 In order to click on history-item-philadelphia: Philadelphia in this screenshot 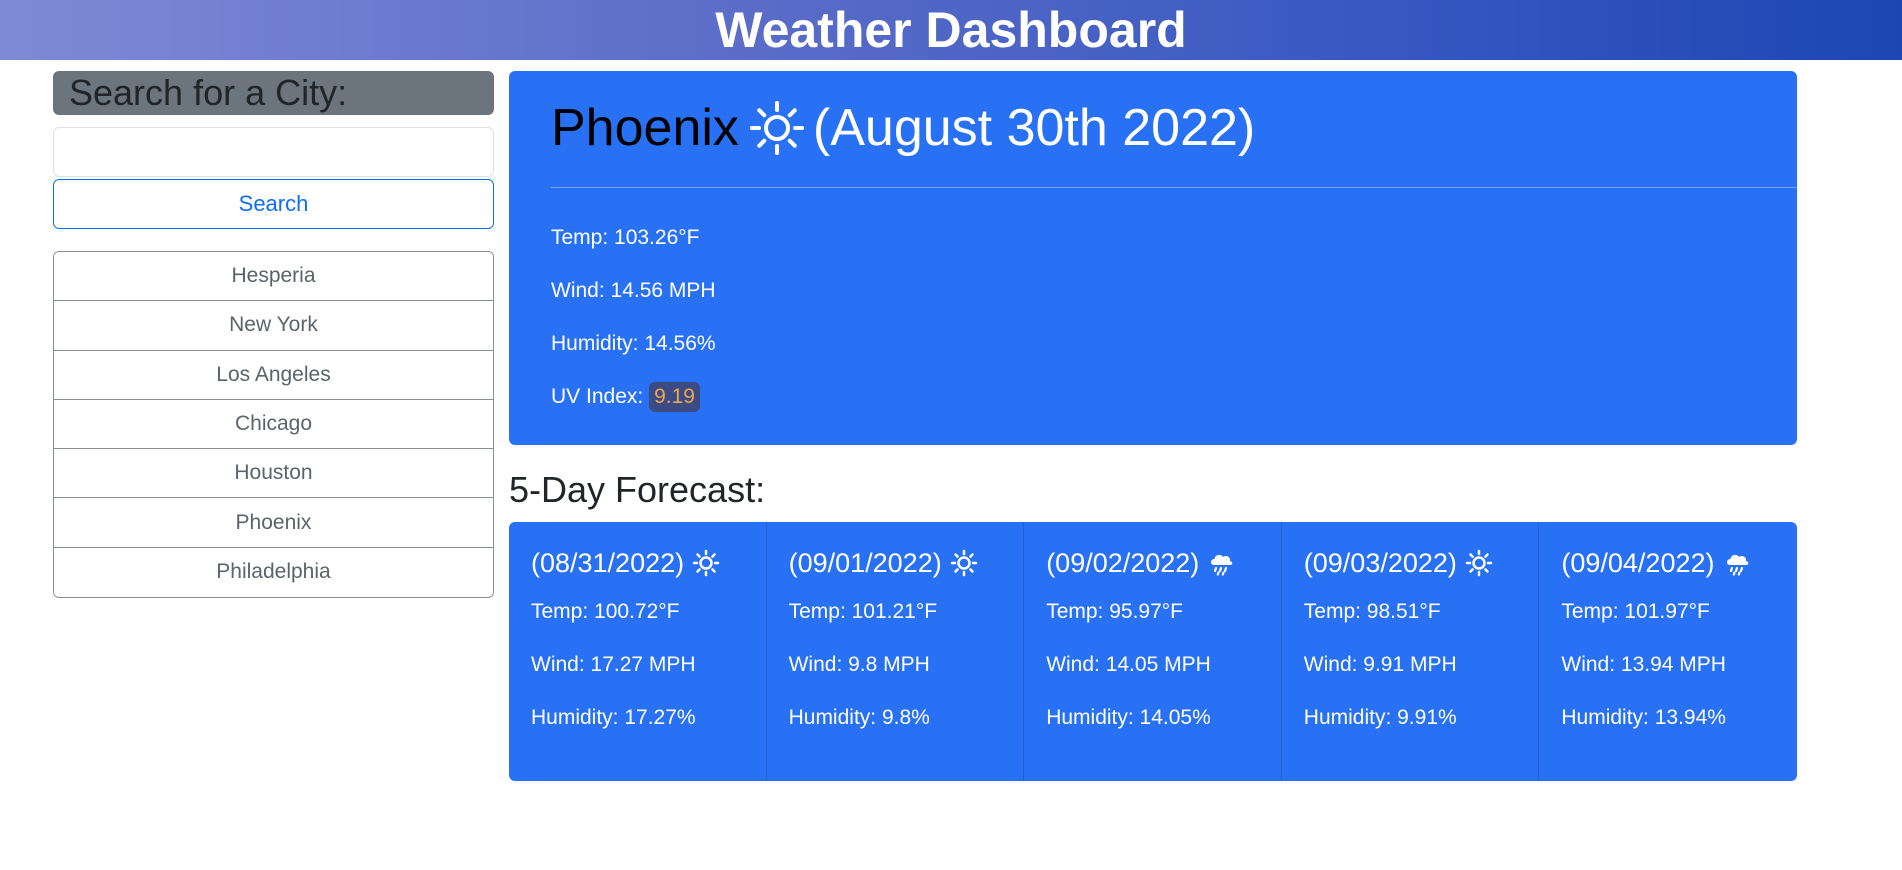, I will do `click(273, 572)`.